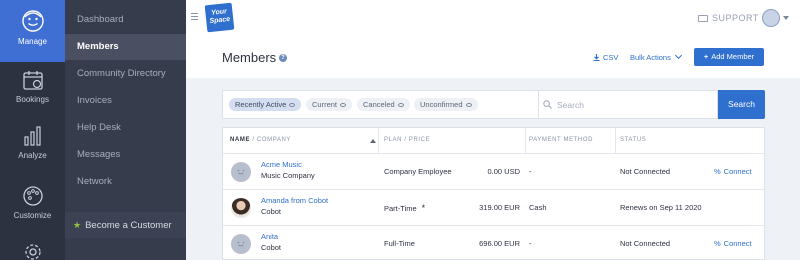  Describe the element at coordinates (281, 164) in the screenshot. I see `member-name-link: Acme Music` at that location.